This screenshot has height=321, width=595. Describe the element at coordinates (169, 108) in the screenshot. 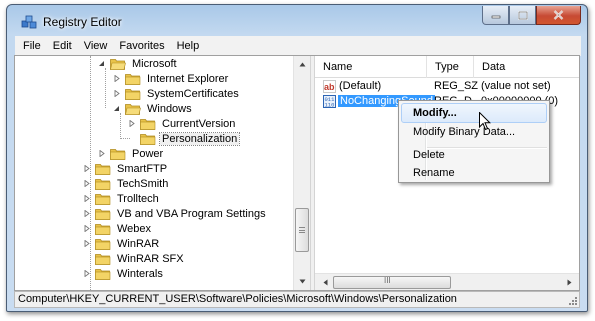

I see `tree-node-label: Windows` at that location.